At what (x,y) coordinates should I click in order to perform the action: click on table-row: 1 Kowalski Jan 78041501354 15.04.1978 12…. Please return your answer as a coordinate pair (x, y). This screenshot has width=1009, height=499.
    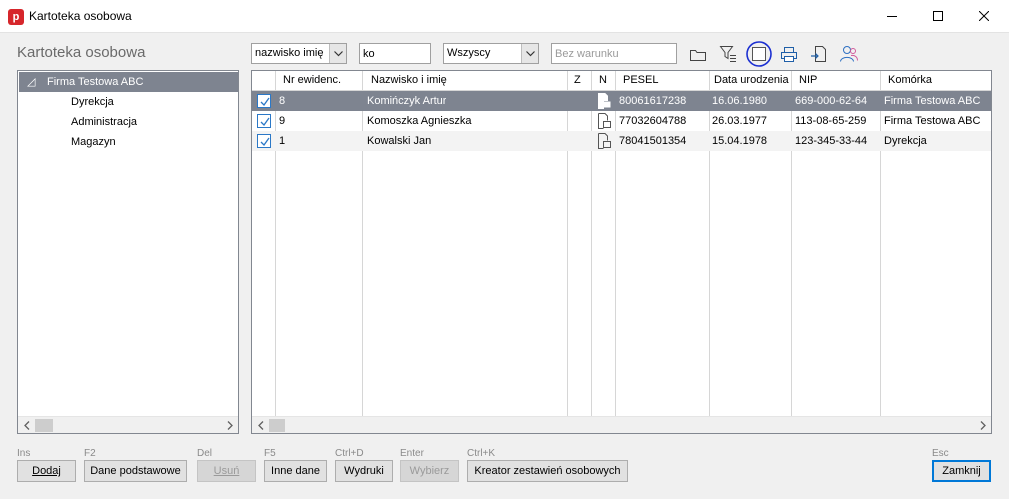
    Looking at the image, I should click on (621, 141).